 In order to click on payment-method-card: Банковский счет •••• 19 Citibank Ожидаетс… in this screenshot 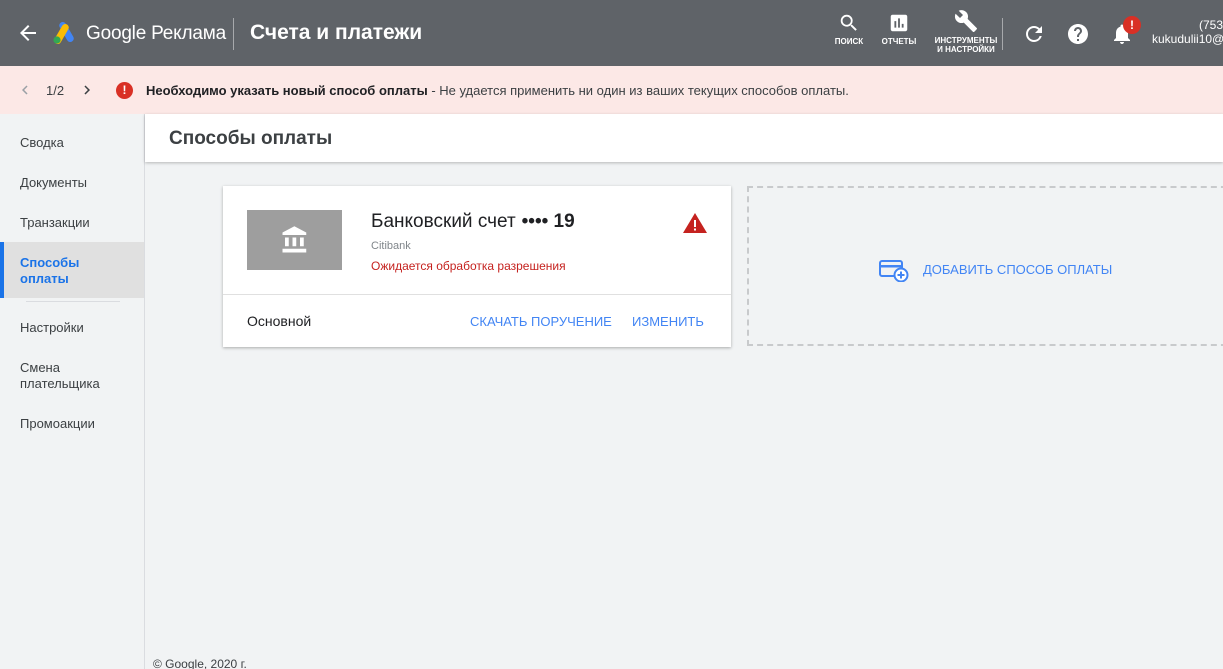, I will do `click(477, 266)`.